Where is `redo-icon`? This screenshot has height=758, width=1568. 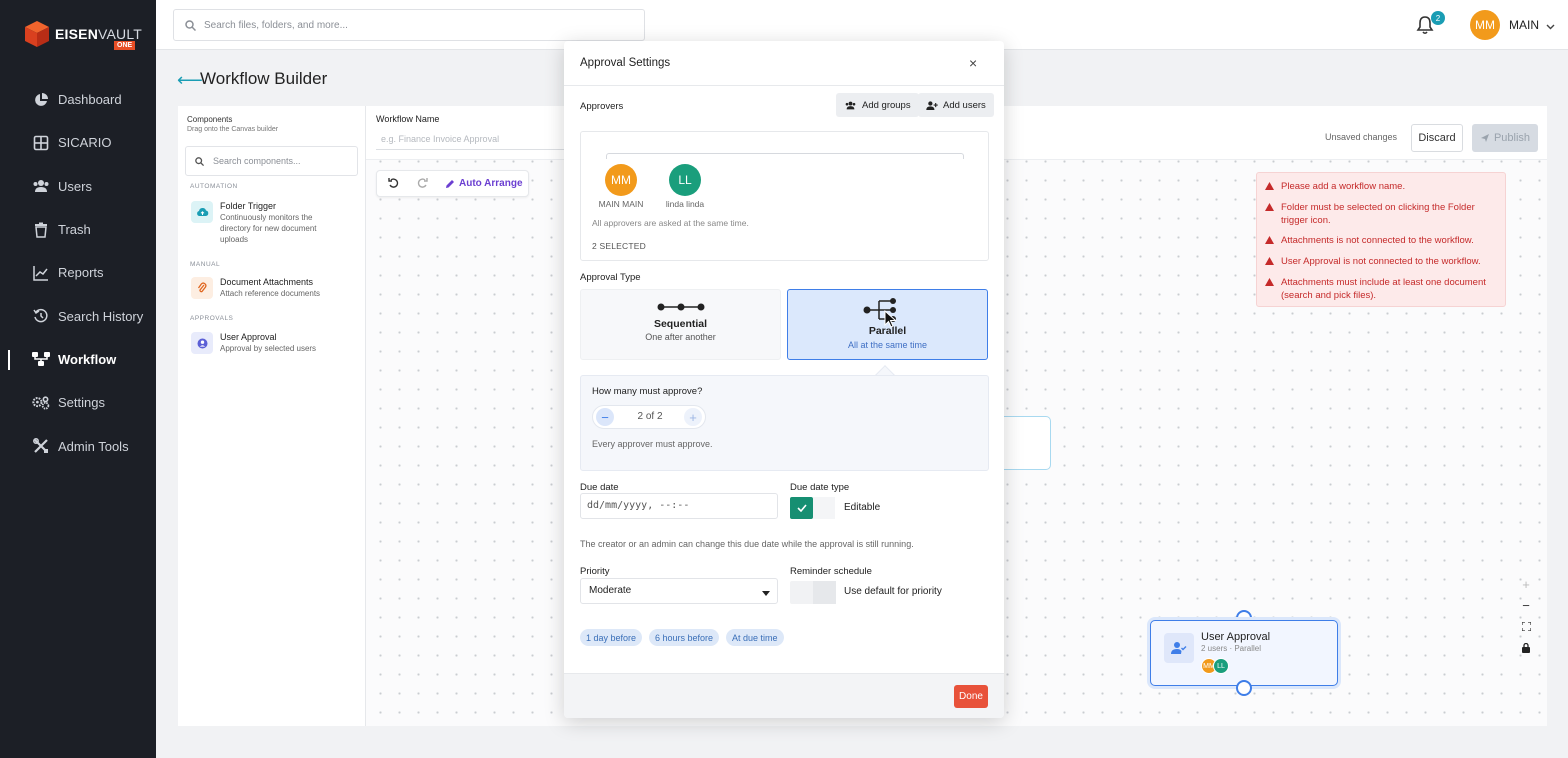 redo-icon is located at coordinates (422, 184).